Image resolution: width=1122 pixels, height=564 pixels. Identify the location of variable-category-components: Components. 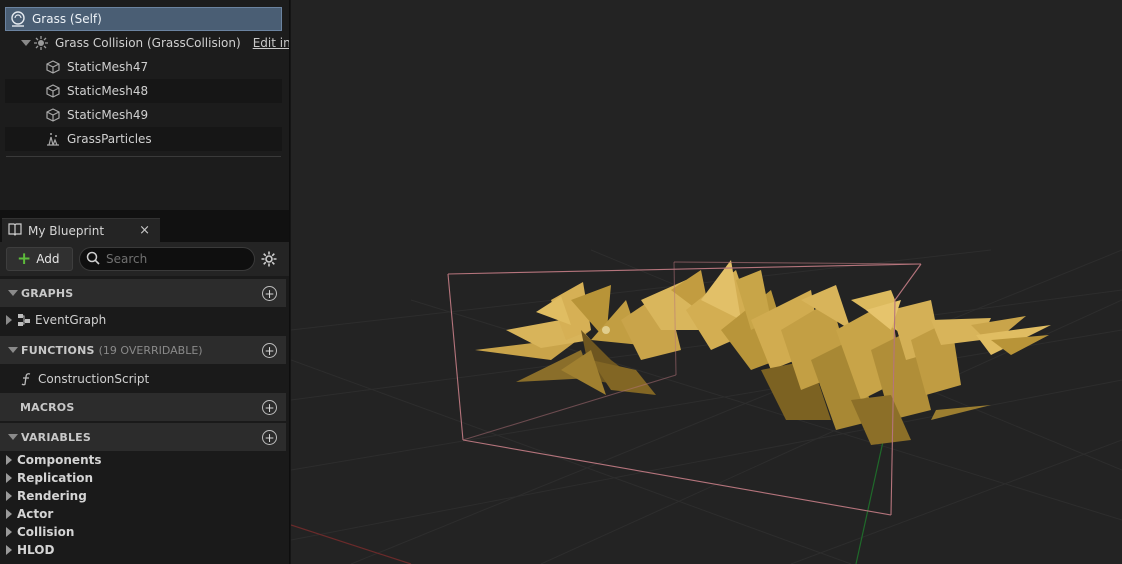
(143, 460).